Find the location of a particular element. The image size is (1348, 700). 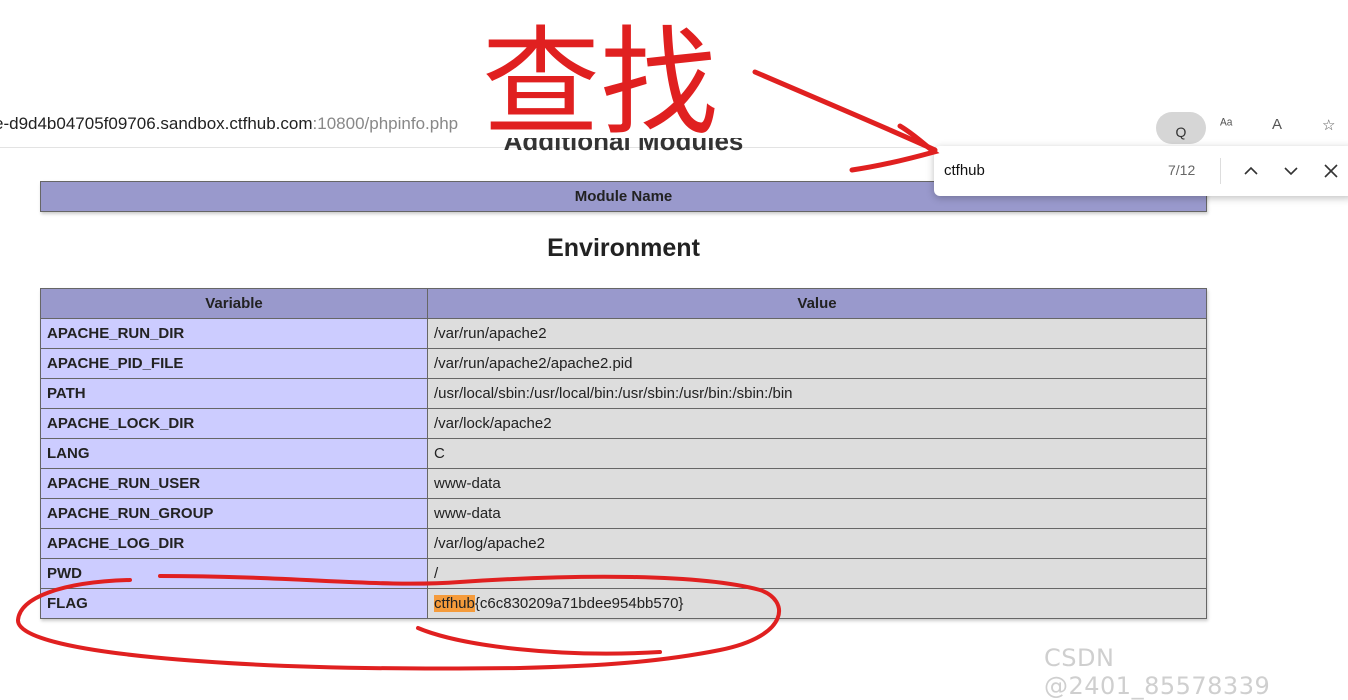

table-row: PWD / is located at coordinates (623, 573).